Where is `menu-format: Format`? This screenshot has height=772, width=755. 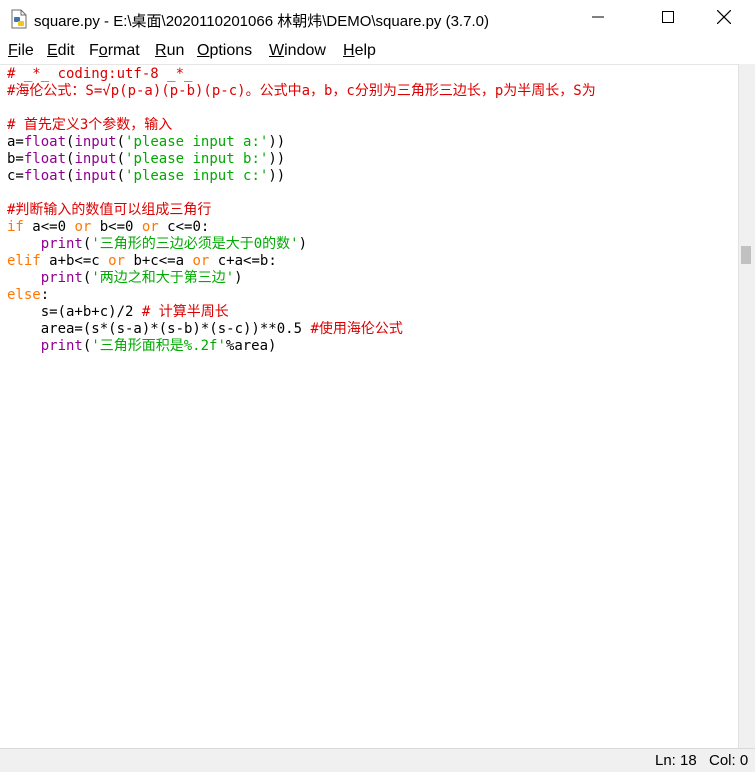
menu-format: Format is located at coordinates (114, 51).